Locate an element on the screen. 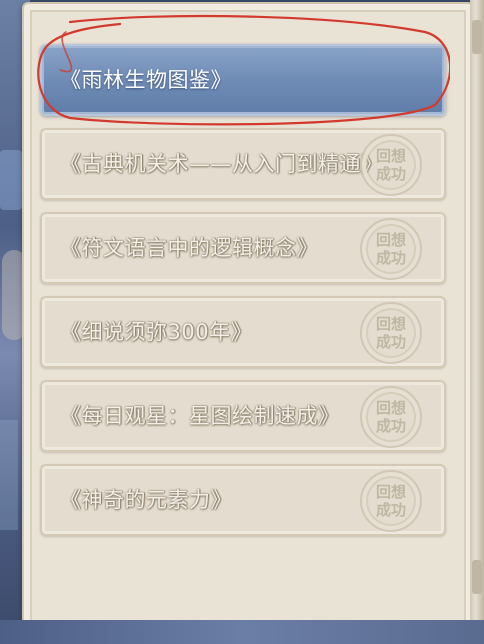 This screenshot has height=644, width=484. book-title: 《古典机关术——从入门到精通》 is located at coordinates (221, 164).